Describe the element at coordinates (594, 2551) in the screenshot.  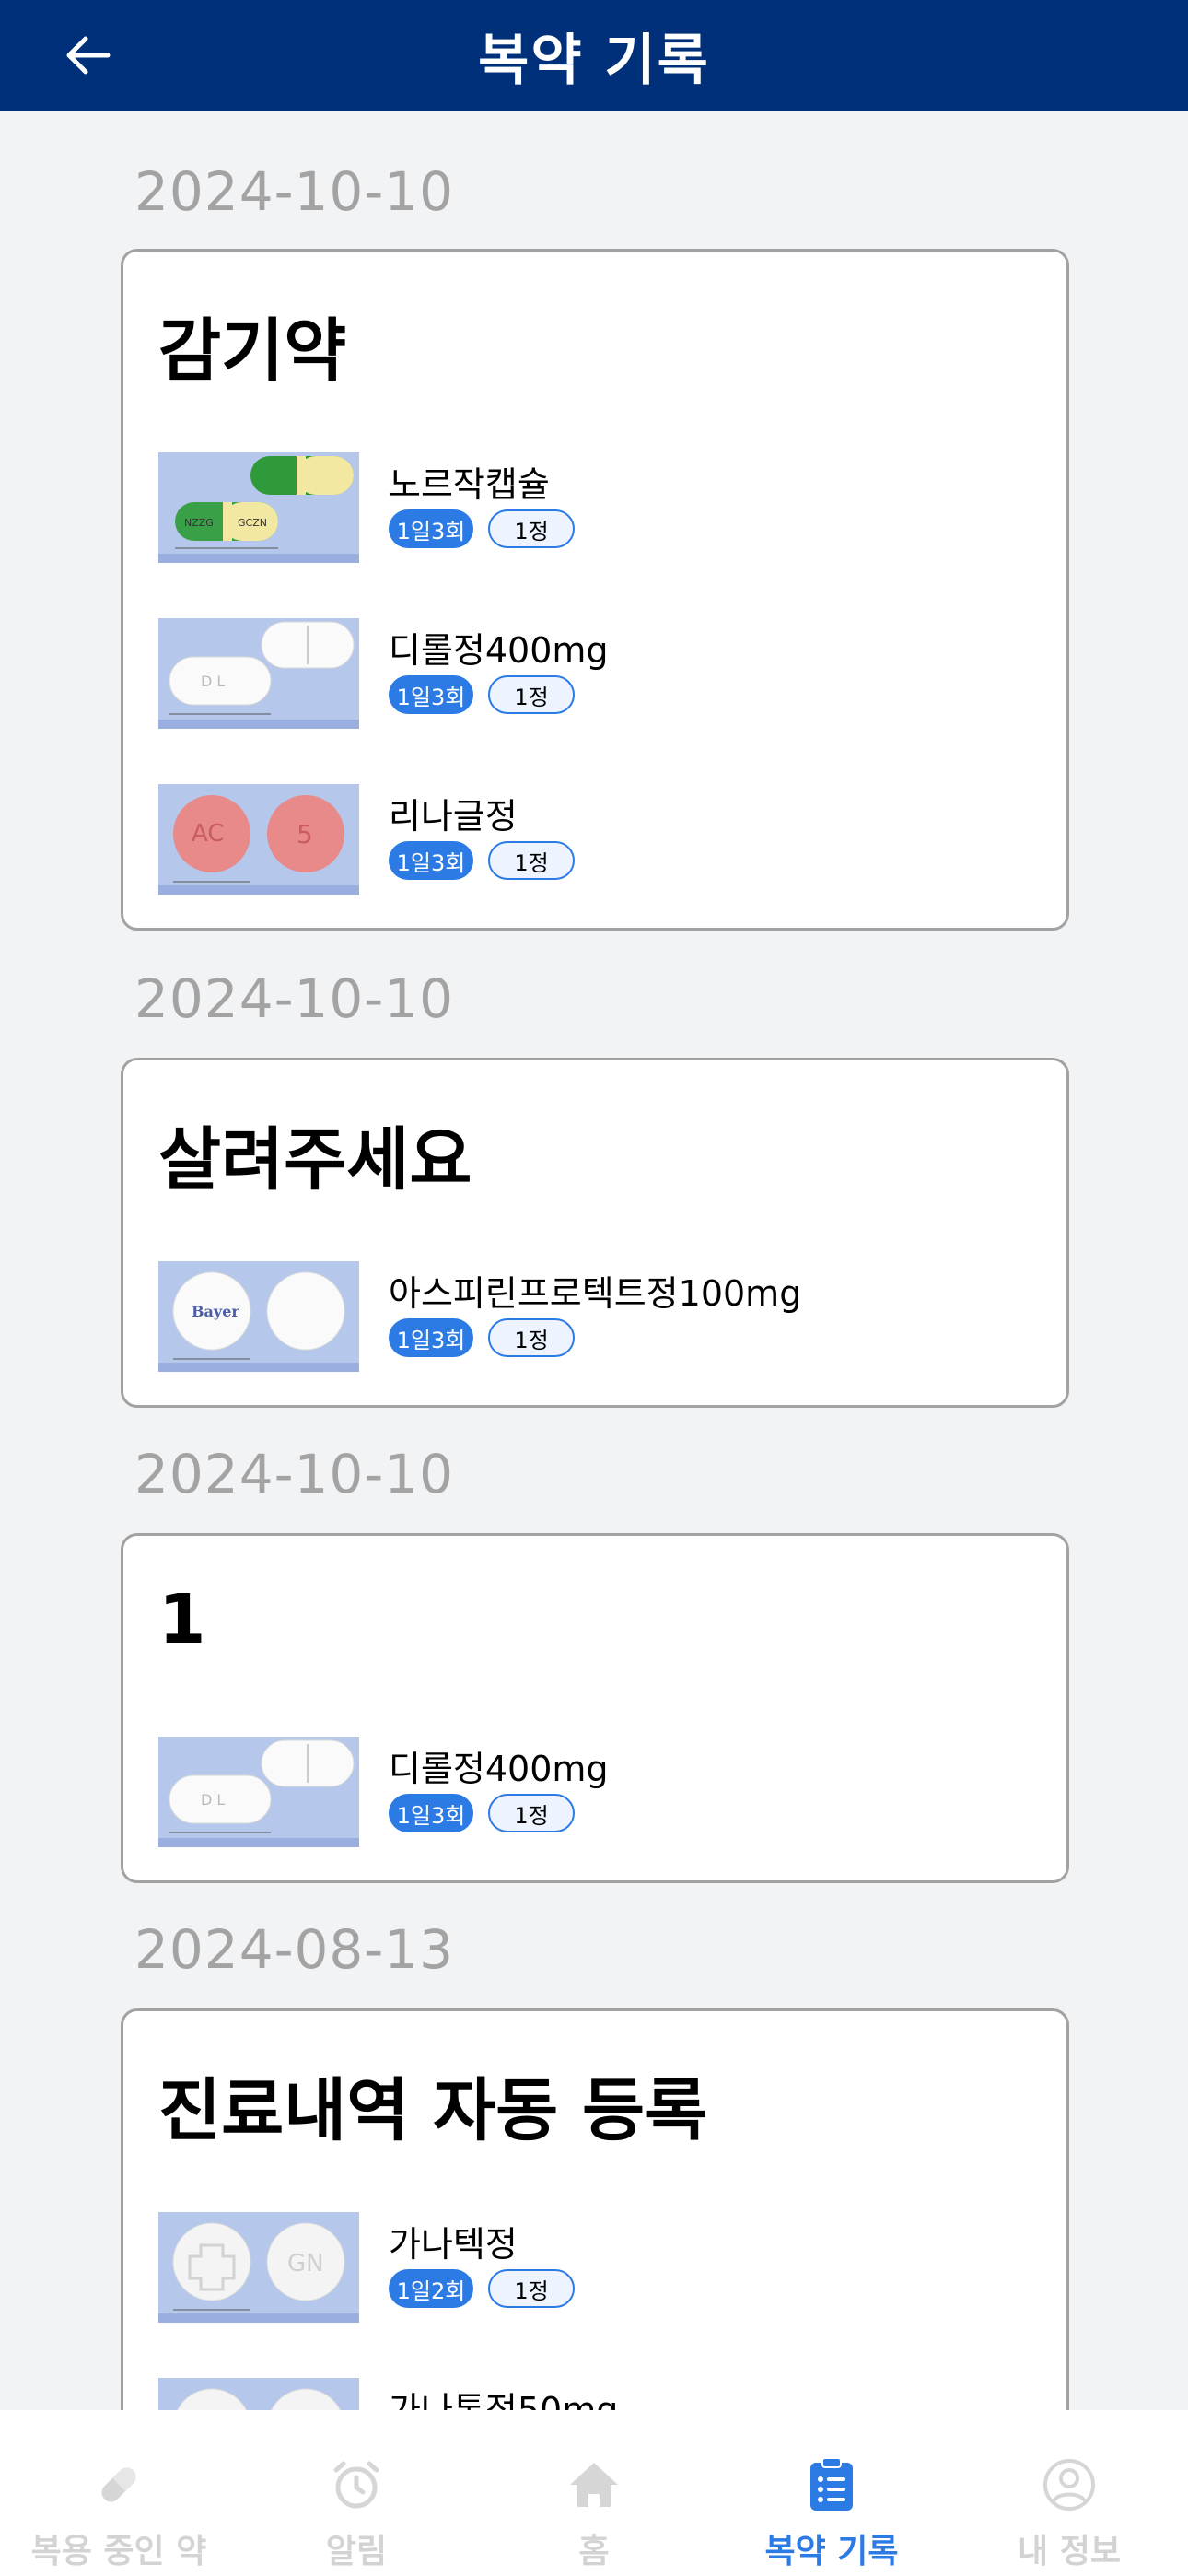
I see `nav-label: 홈` at that location.